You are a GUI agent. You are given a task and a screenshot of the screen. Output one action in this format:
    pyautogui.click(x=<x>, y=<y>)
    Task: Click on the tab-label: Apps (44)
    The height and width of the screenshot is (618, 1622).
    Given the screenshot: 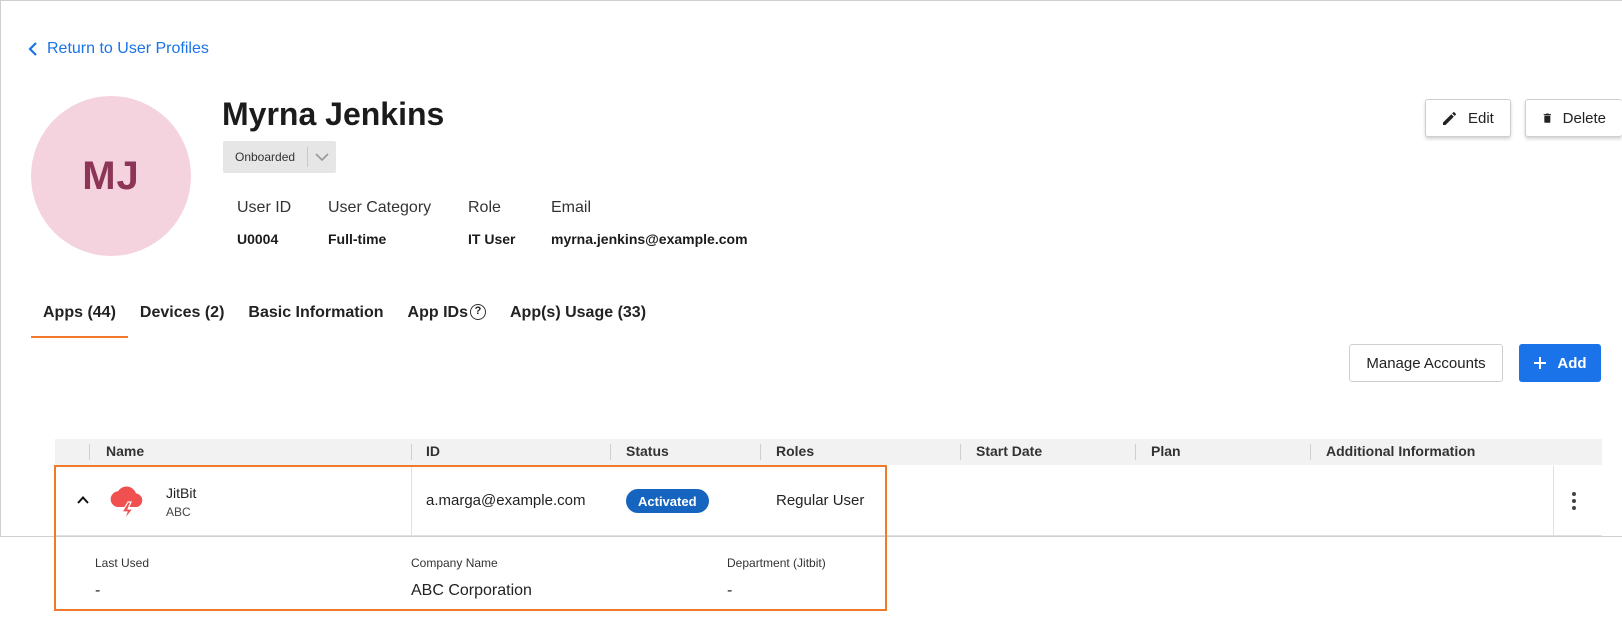 What is the action you would take?
    pyautogui.click(x=79, y=312)
    